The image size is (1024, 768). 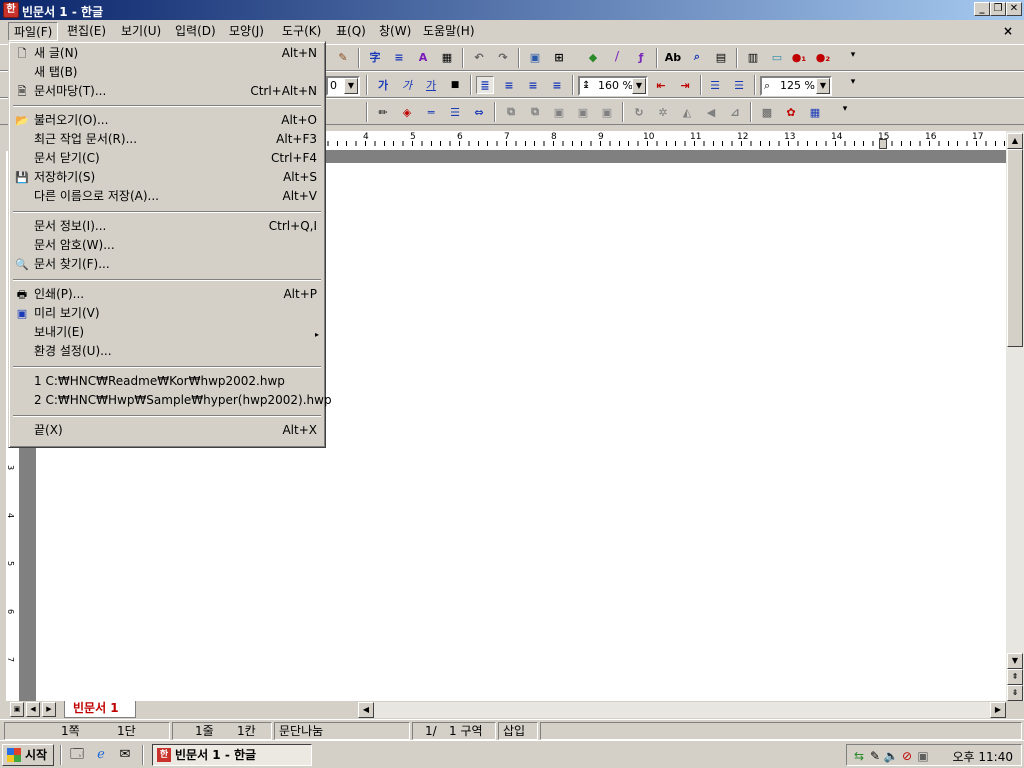 What do you see at coordinates (167, 430) in the screenshot?
I see `menu-item-exit: 끝(X) Alt+X` at bounding box center [167, 430].